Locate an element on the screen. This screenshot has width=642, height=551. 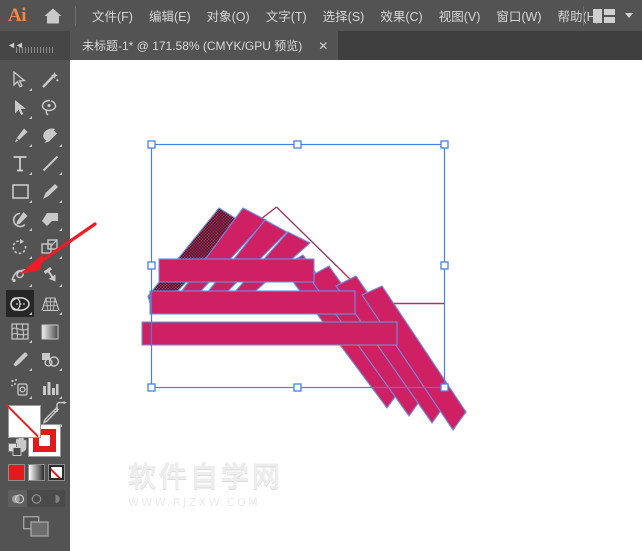
draw-inside-mode is located at coordinates (55, 498).